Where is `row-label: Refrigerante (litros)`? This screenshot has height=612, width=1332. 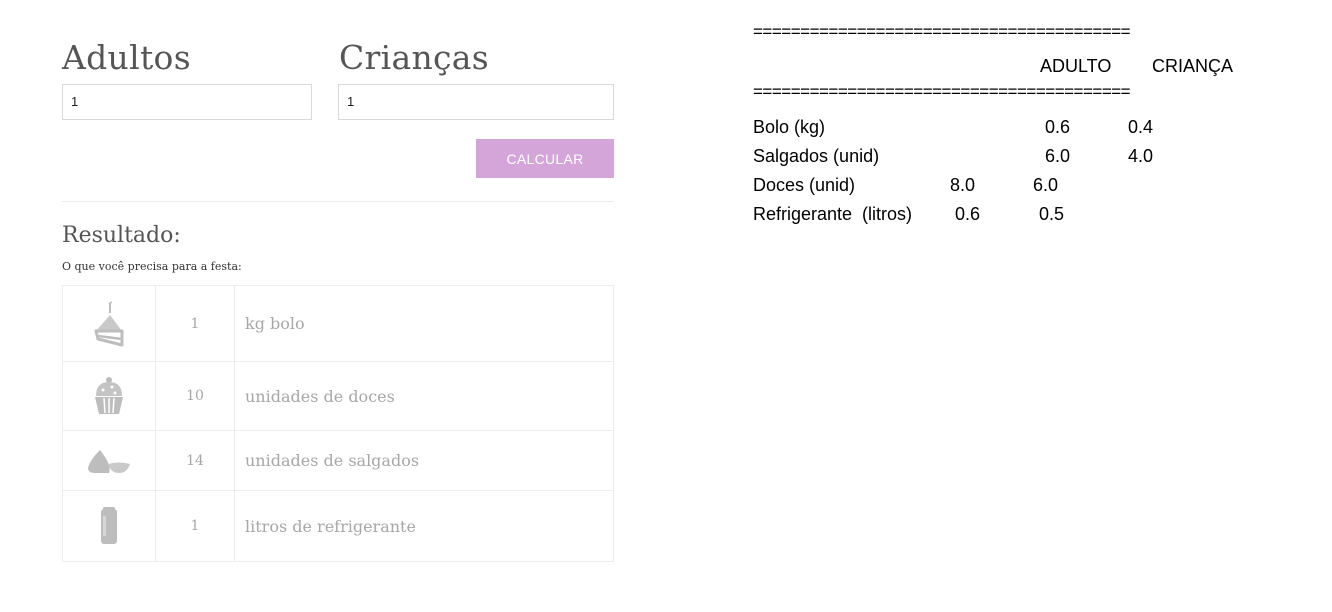
row-label: Refrigerante (litros) is located at coordinates (833, 214).